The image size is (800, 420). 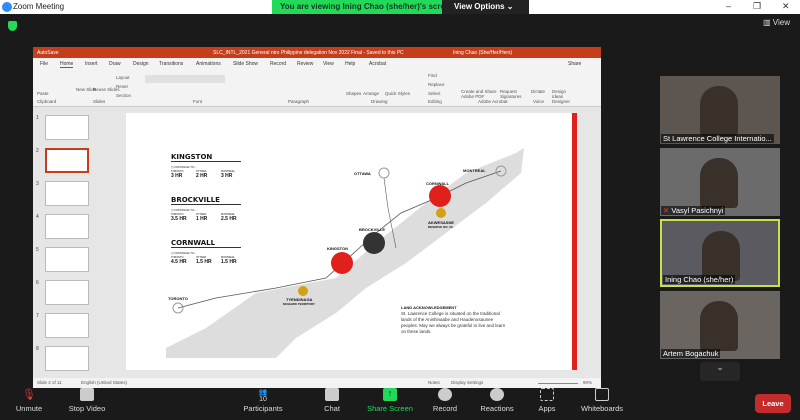 I want to click on cornwall-badge-icon, so click(x=440, y=196).